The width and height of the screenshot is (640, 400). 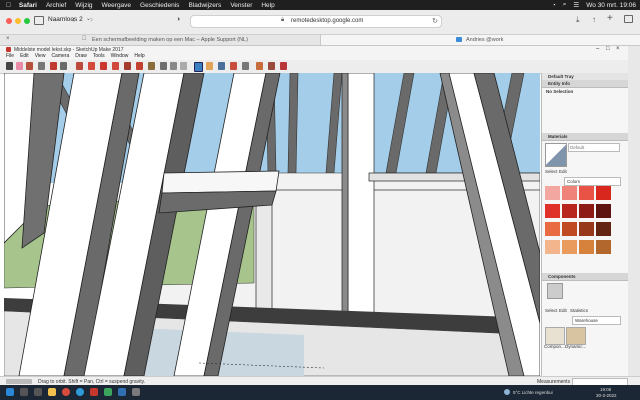 What do you see at coordinates (91, 19) in the screenshot?
I see `forward-icon: ›` at bounding box center [91, 19].